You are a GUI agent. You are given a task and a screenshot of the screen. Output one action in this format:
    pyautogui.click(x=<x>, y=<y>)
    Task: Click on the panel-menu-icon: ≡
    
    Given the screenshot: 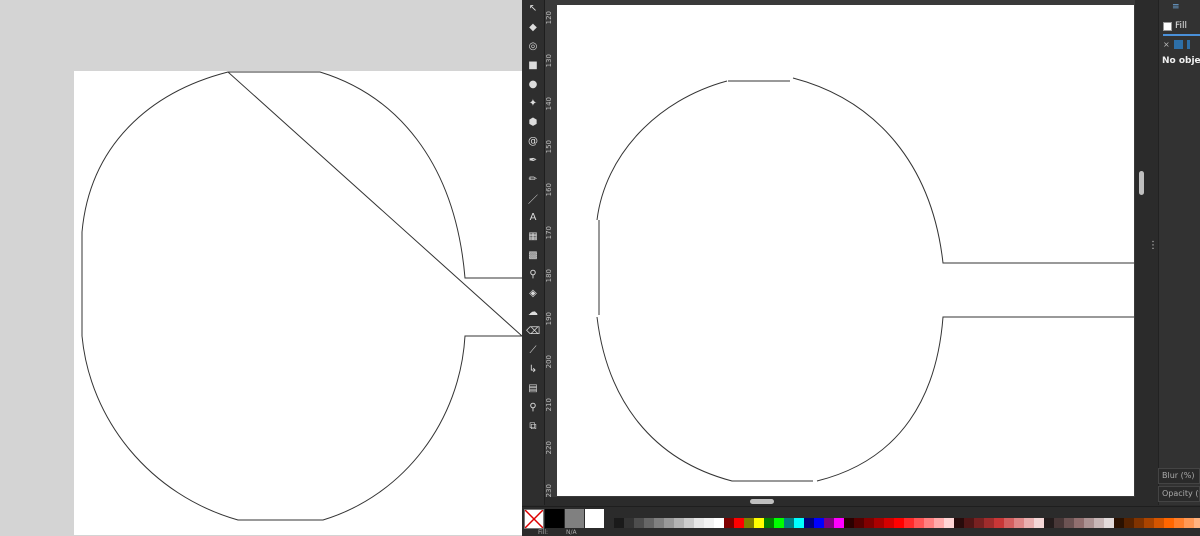 What is the action you would take?
    pyautogui.click(x=1177, y=7)
    